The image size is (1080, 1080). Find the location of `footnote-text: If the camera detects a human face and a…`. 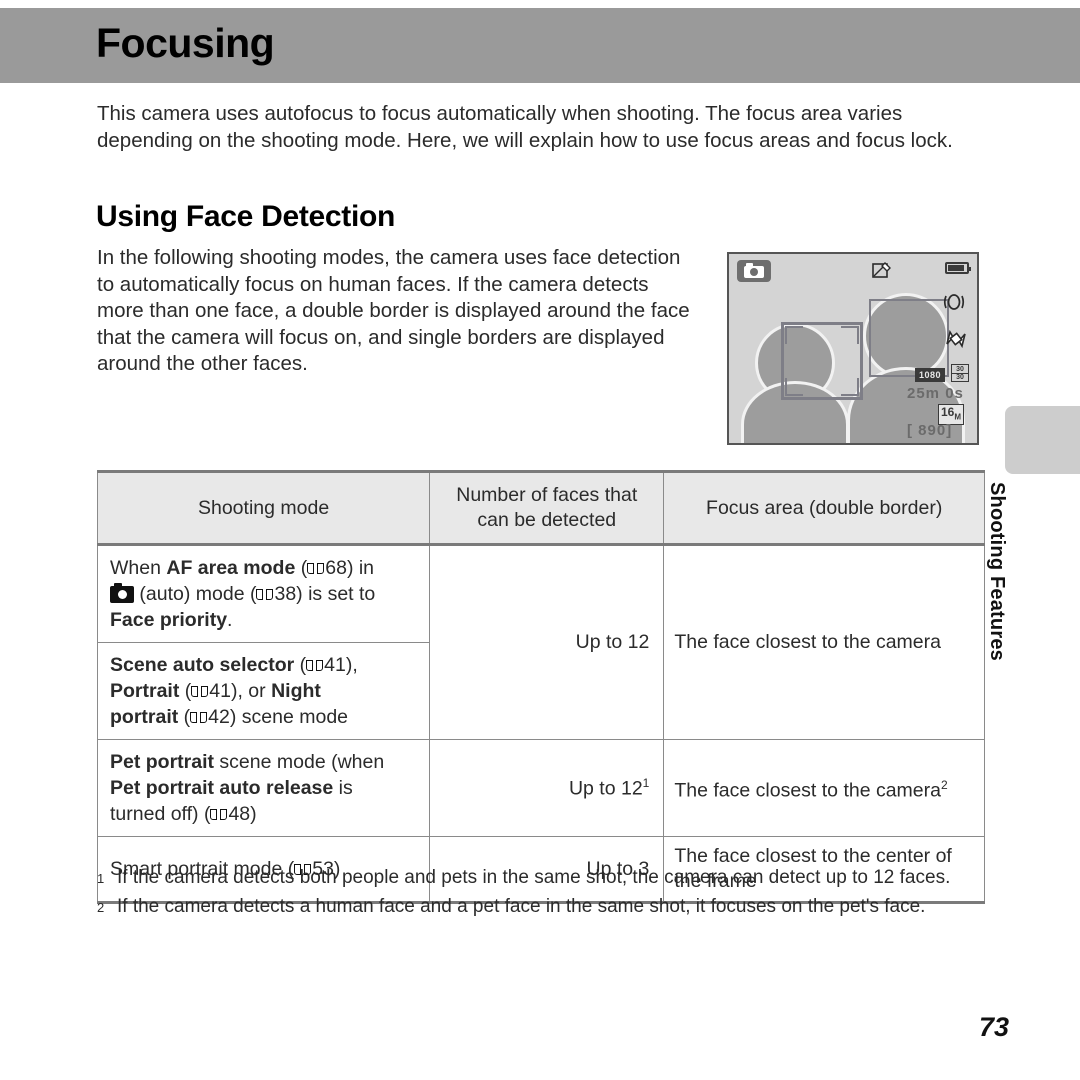

footnote-text: If the camera detects a human face and a… is located at coordinates (521, 906).